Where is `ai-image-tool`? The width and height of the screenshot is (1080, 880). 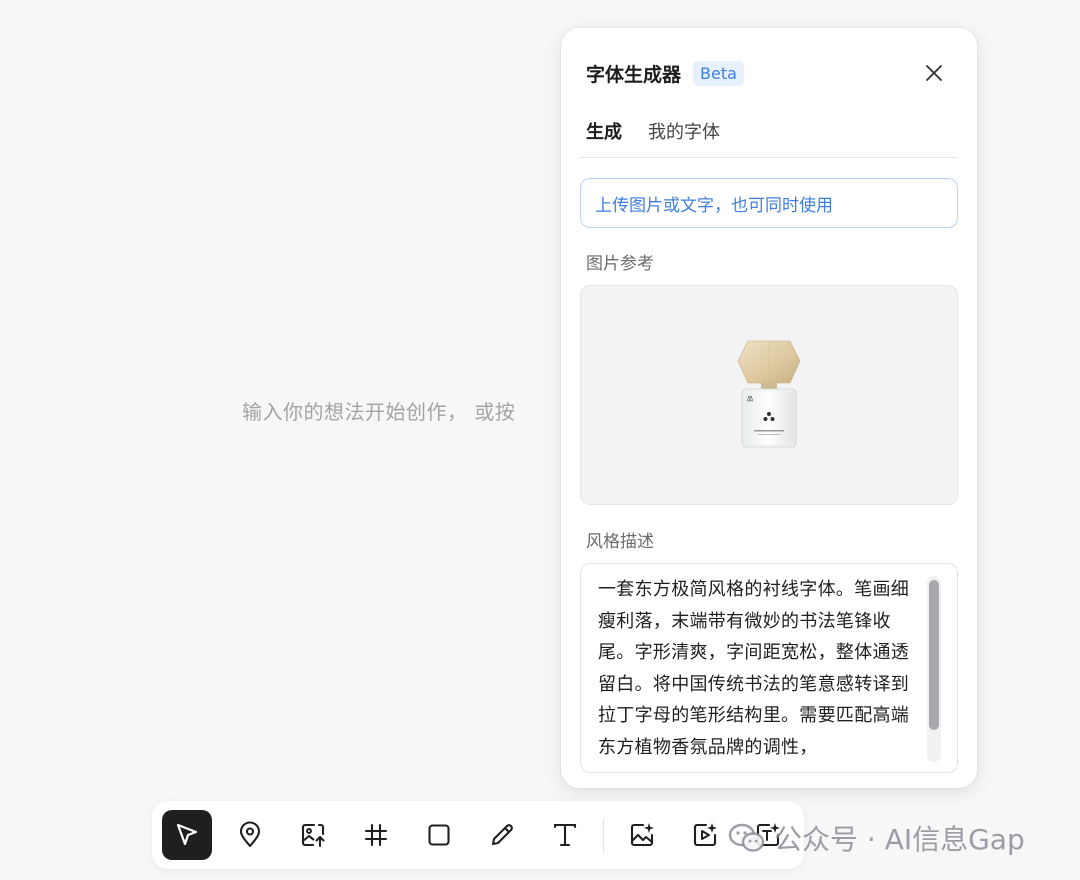
ai-image-tool is located at coordinates (642, 835).